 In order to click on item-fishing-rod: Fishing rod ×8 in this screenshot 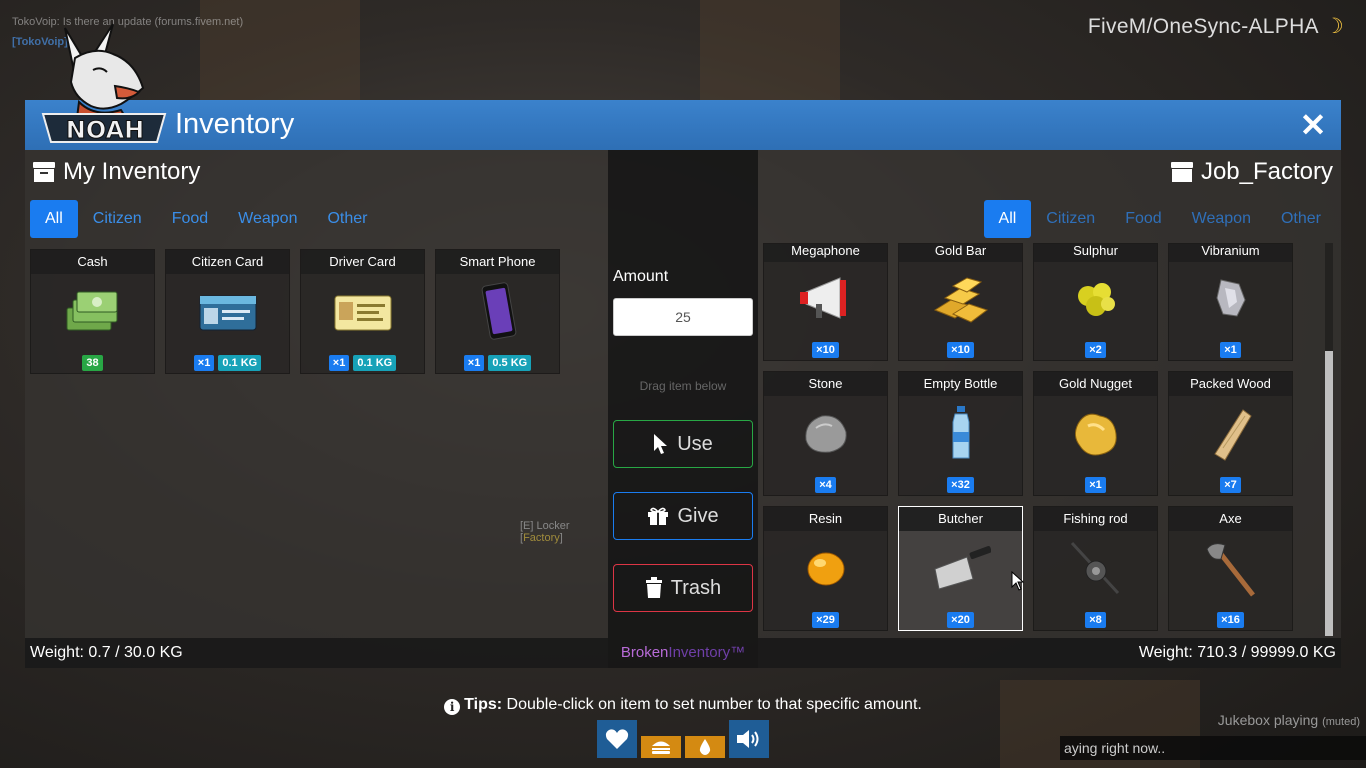, I will do `click(1095, 568)`.